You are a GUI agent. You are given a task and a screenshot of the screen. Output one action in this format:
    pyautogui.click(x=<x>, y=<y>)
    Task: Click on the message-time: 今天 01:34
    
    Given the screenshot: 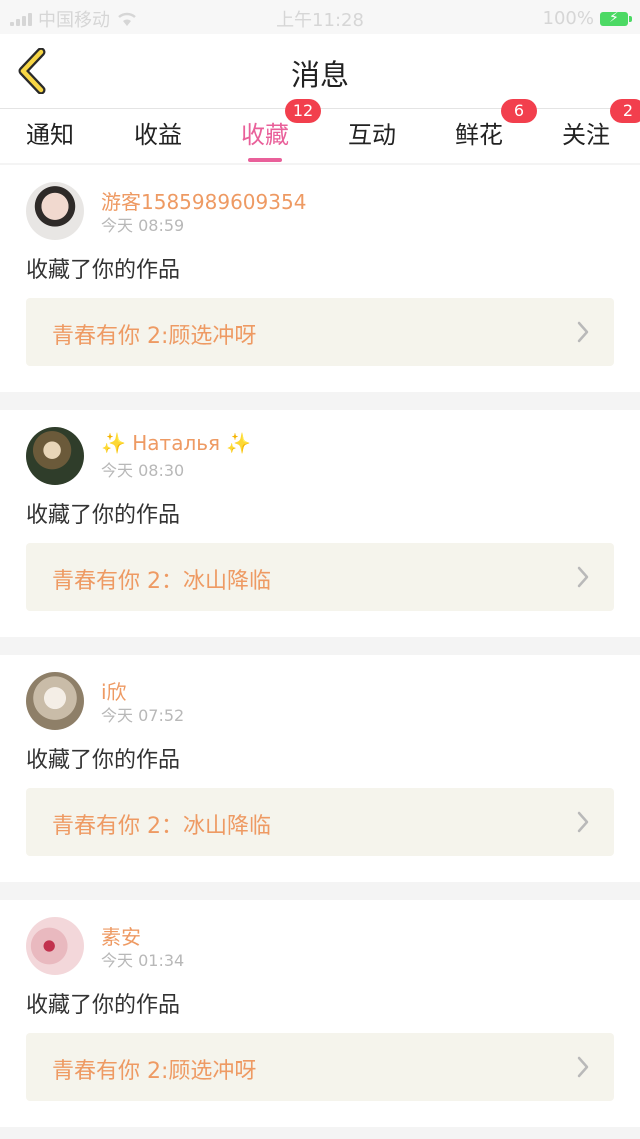 What is the action you would take?
    pyautogui.click(x=143, y=960)
    